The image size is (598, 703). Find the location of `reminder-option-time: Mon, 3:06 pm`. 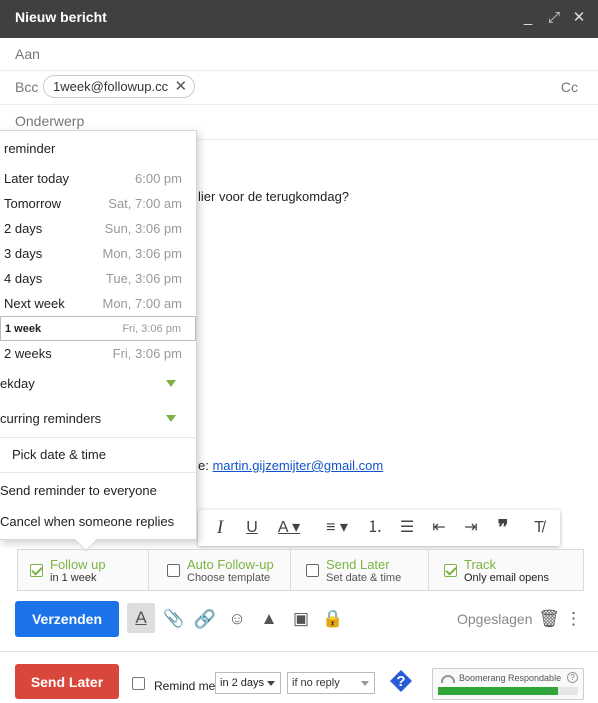

reminder-option-time: Mon, 3:06 pm is located at coordinates (142, 253).